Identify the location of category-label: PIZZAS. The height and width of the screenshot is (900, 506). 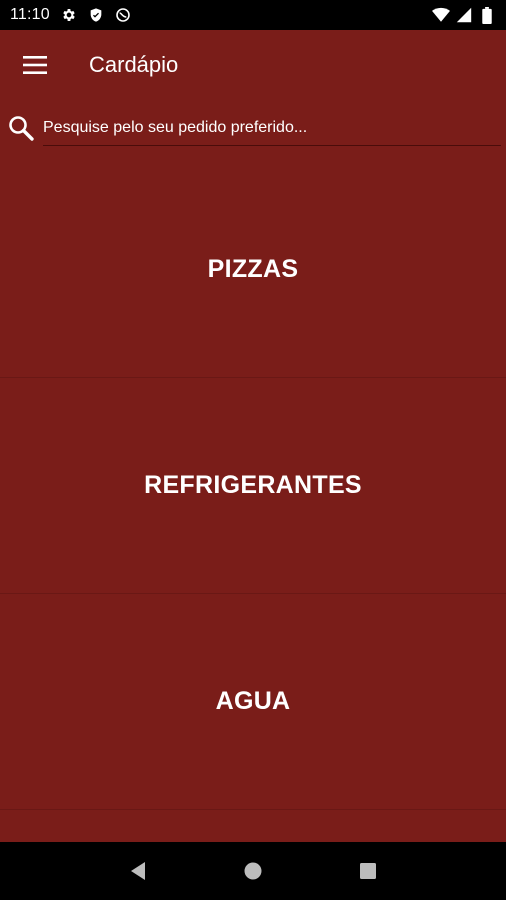
(253, 269).